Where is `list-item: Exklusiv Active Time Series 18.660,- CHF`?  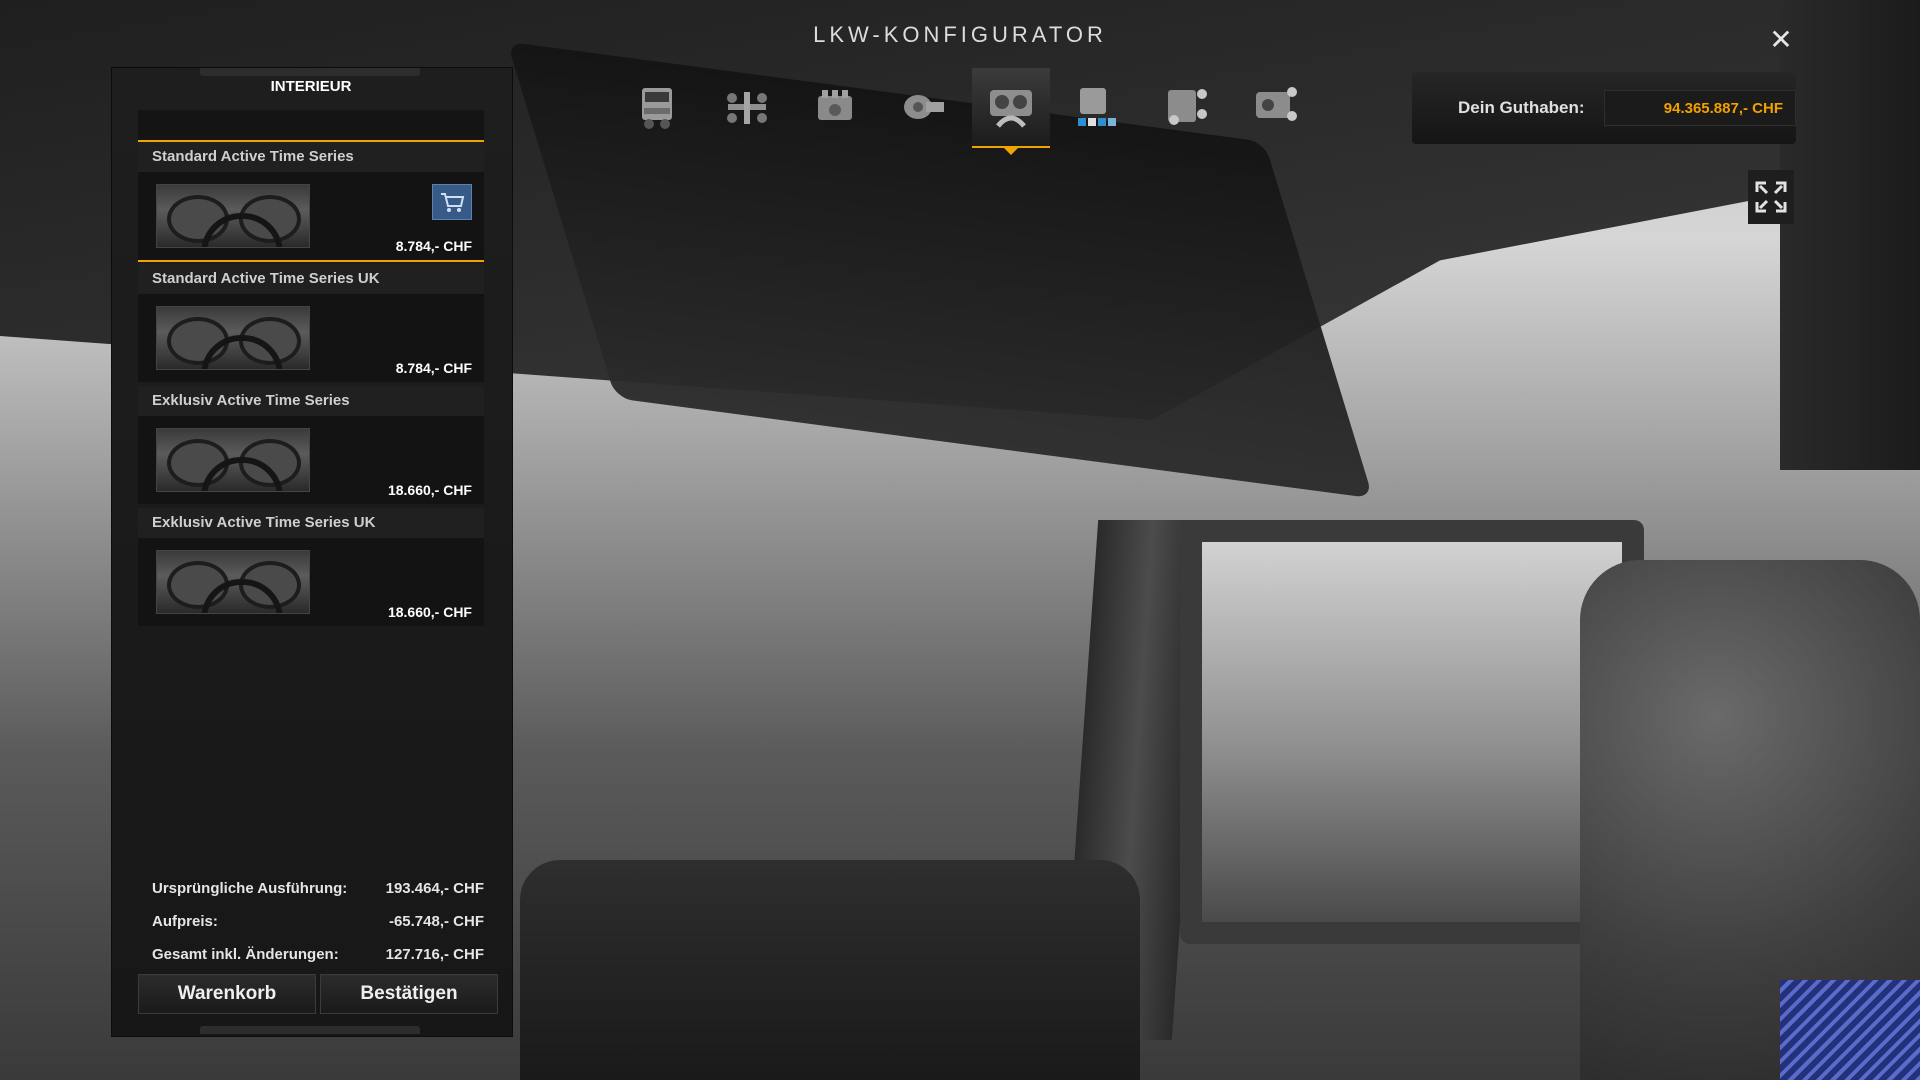
list-item: Exklusiv Active Time Series 18.660,- CHF is located at coordinates (311, 445).